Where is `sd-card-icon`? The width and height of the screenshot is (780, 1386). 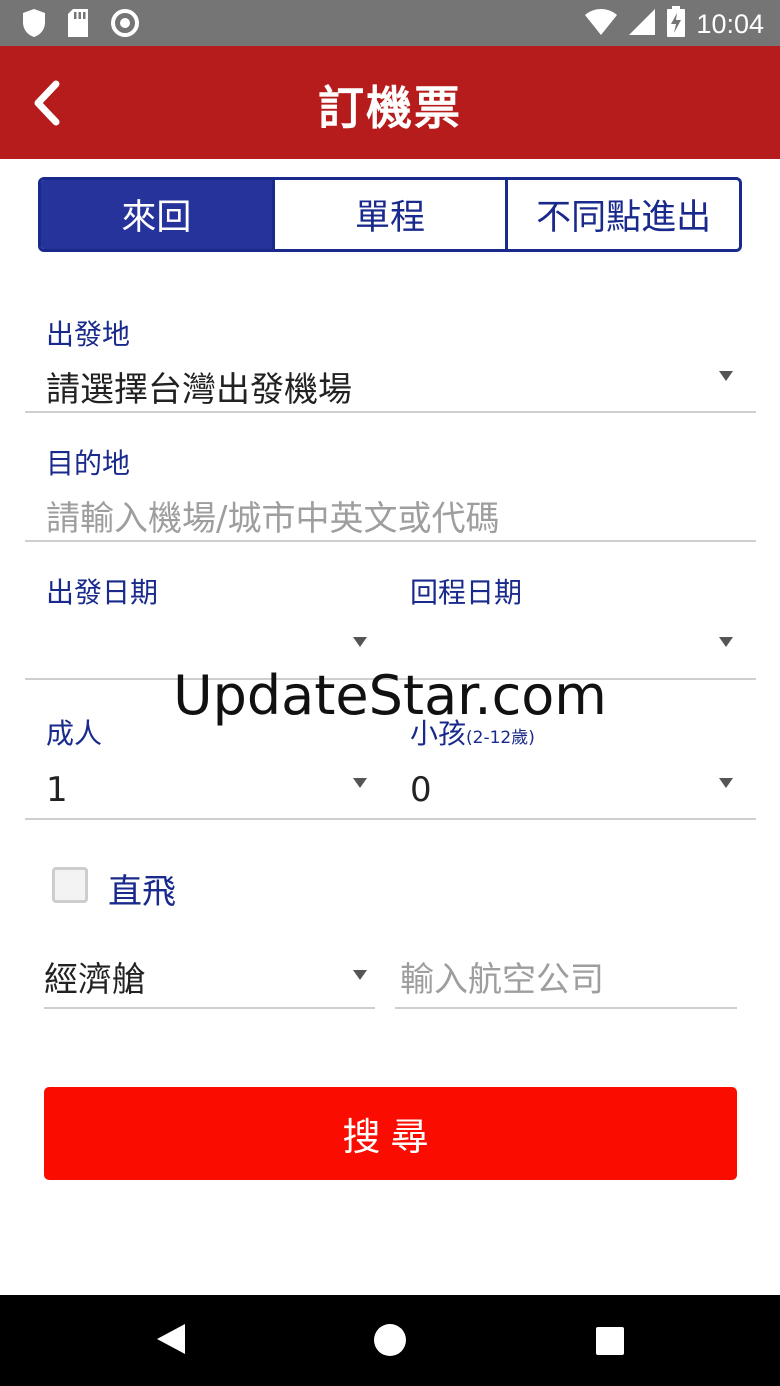
sd-card-icon is located at coordinates (78, 25).